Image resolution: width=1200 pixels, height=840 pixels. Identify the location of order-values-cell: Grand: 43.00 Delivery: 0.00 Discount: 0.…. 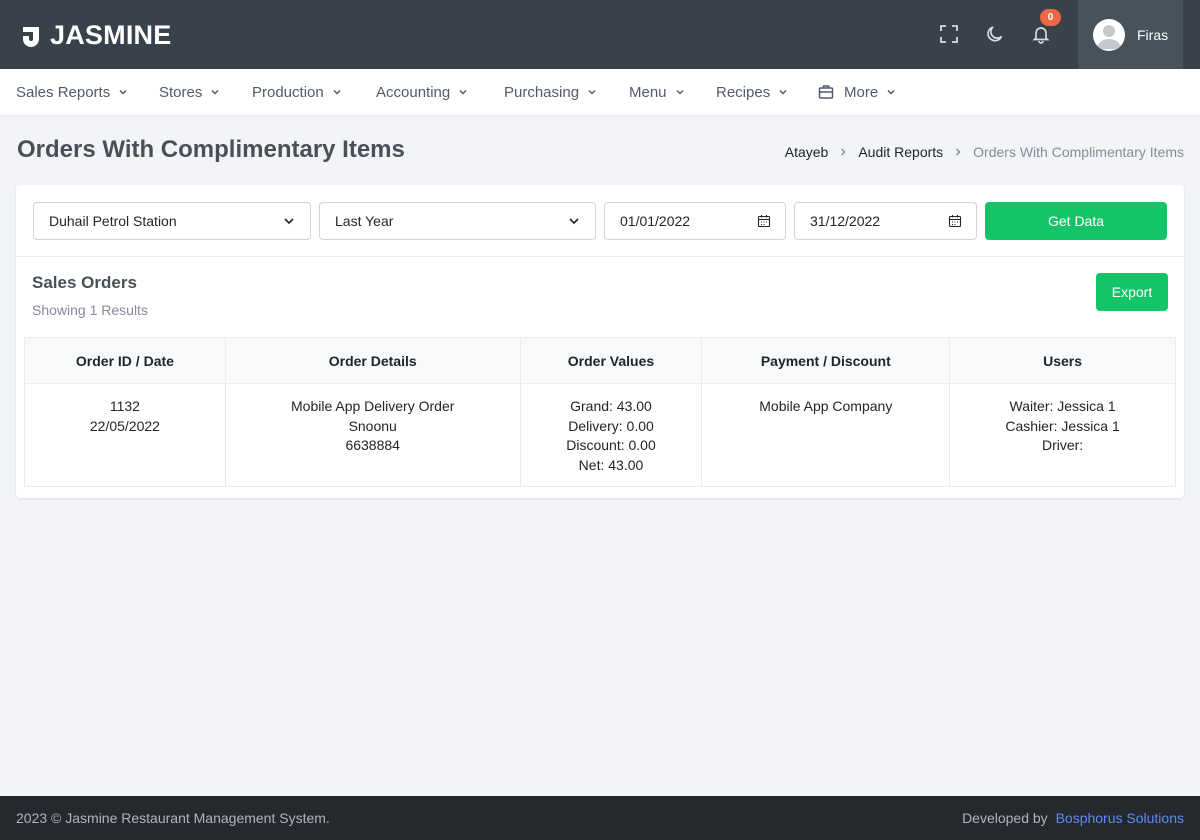
(611, 435).